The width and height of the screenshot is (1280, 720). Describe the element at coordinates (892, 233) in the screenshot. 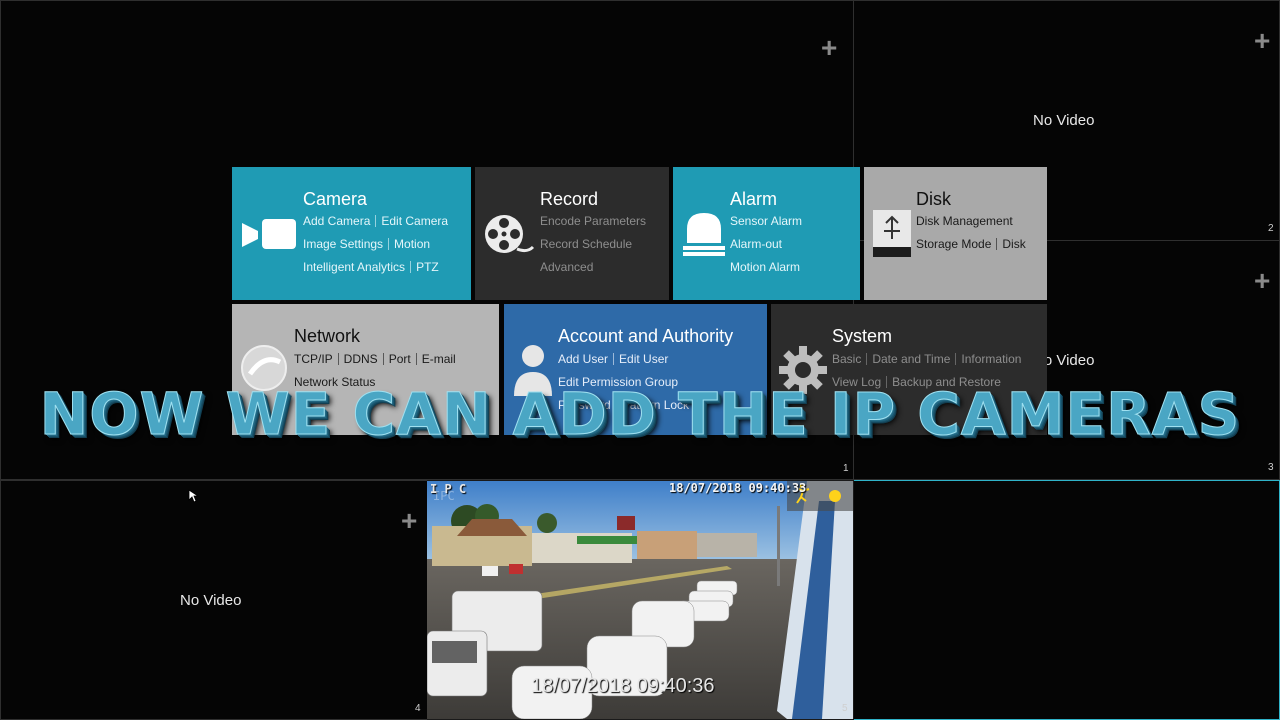

I see `disk-drive-icon` at that location.